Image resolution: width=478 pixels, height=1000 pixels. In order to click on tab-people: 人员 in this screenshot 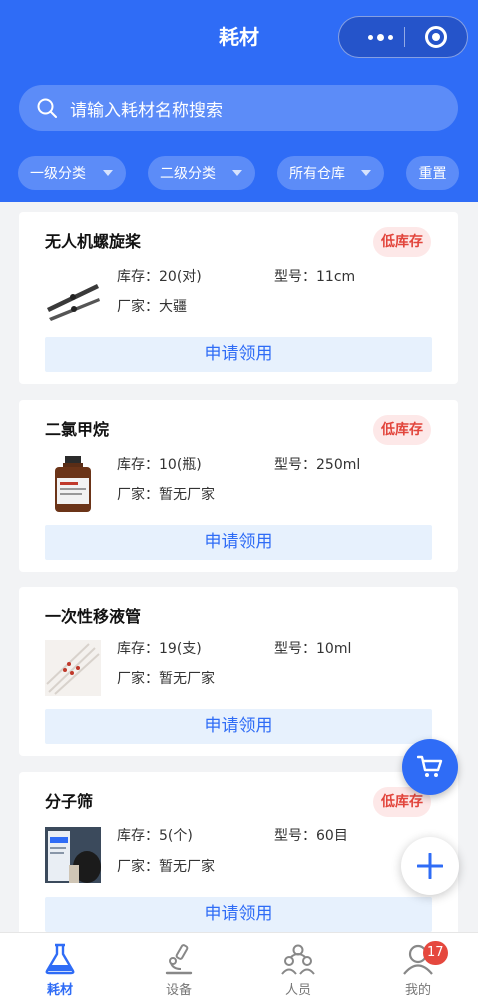, I will do `click(298, 968)`.